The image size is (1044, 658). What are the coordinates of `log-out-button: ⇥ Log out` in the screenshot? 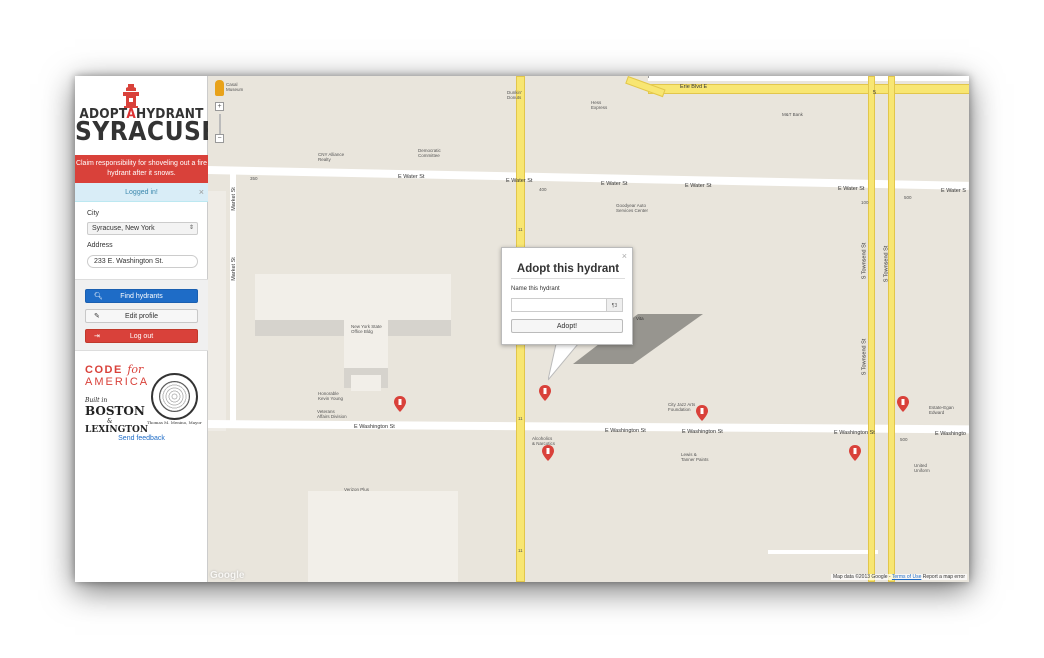 It's located at (141, 336).